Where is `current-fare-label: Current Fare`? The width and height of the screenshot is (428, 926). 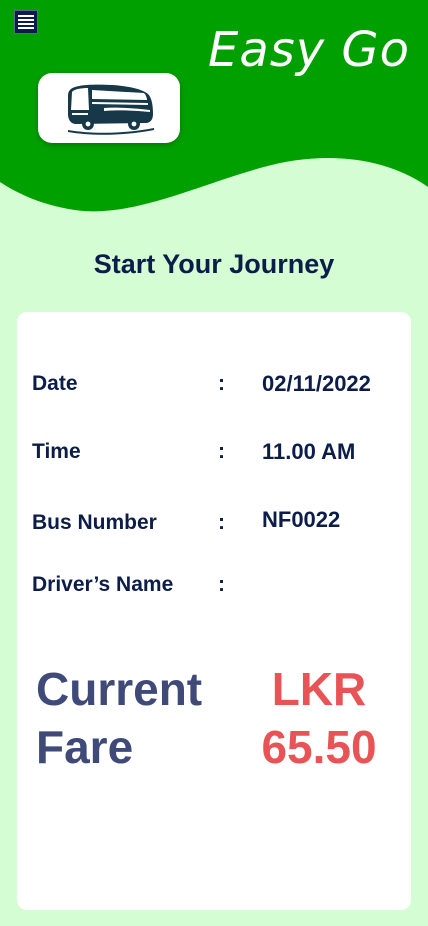 current-fare-label: Current Fare is located at coordinates (119, 718).